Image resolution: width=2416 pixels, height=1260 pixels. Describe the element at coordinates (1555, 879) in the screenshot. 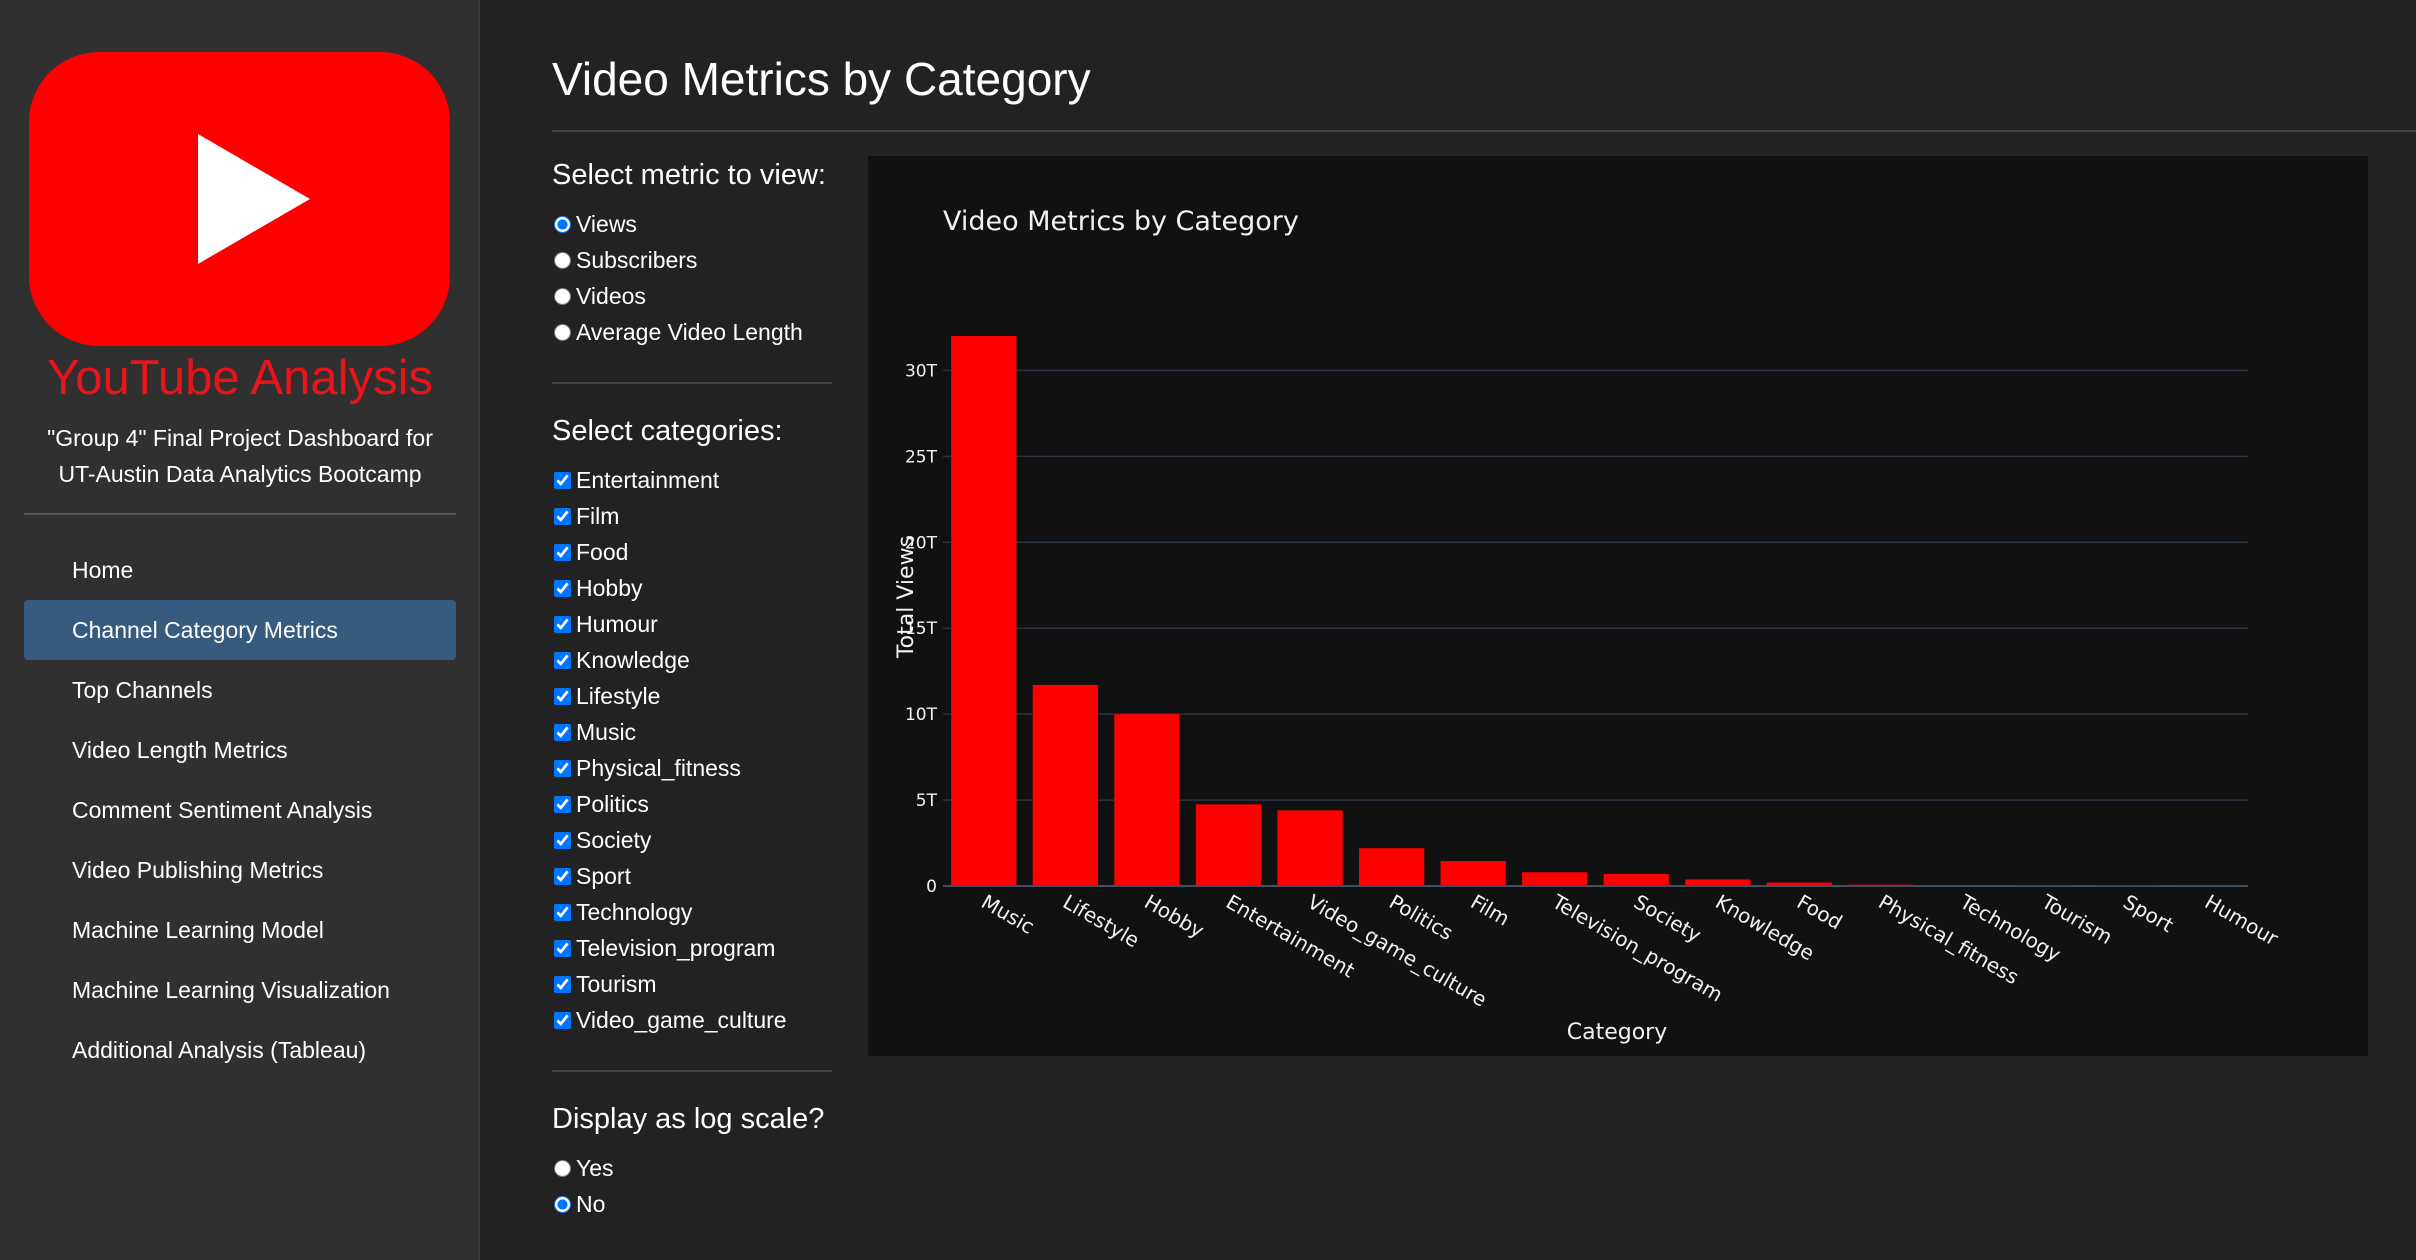

I see `bar-television-program` at that location.